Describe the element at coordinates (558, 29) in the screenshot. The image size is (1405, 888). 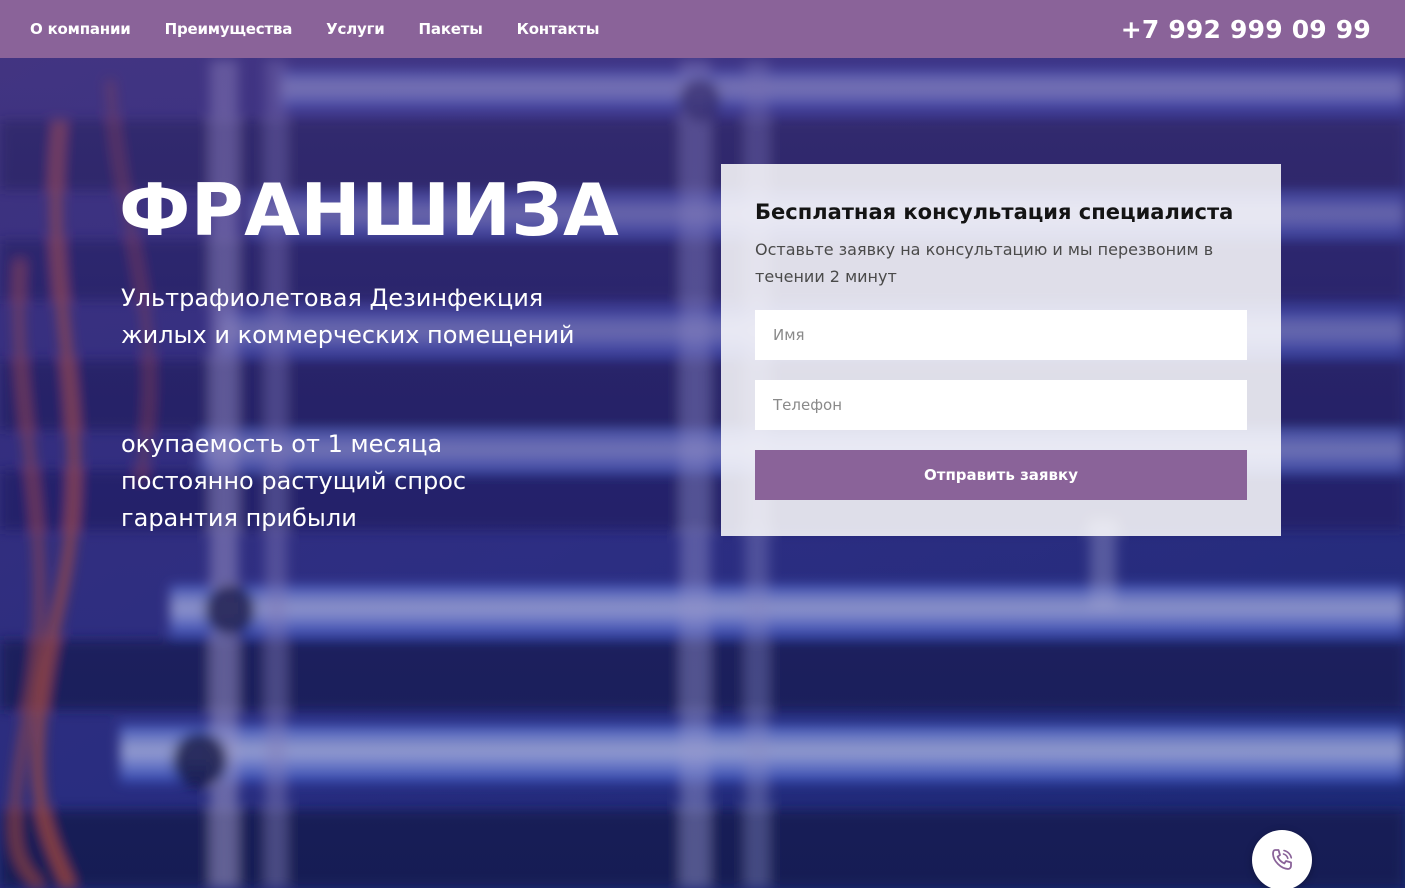
I see `nav-link-contacts: Контакты` at that location.